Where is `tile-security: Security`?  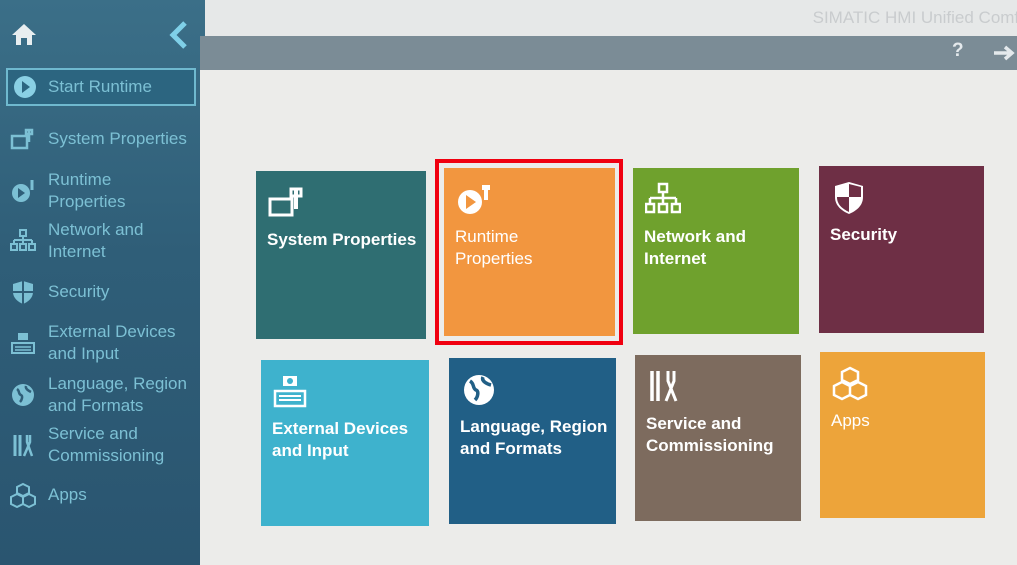 tile-security: Security is located at coordinates (901, 249).